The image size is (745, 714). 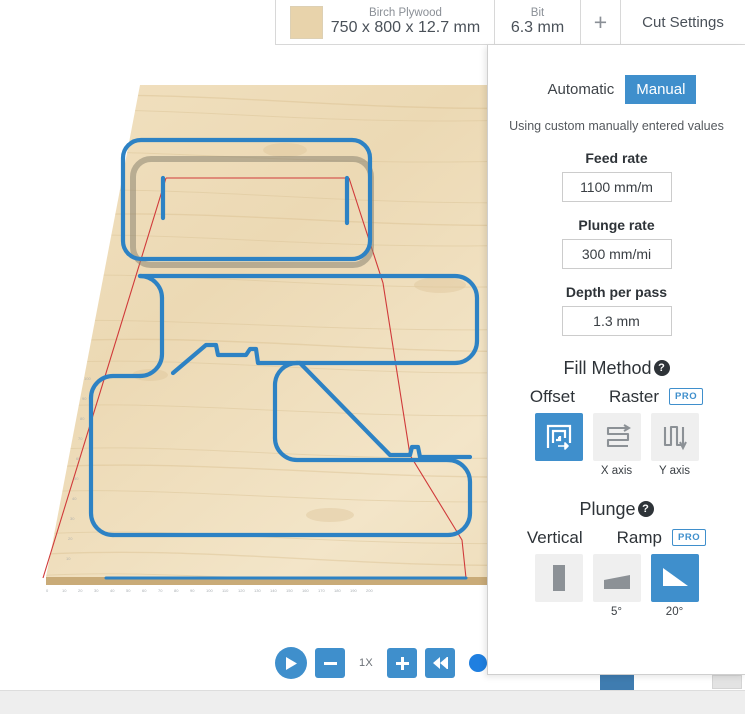 I want to click on vertical-plunge-icon, so click(x=558, y=577).